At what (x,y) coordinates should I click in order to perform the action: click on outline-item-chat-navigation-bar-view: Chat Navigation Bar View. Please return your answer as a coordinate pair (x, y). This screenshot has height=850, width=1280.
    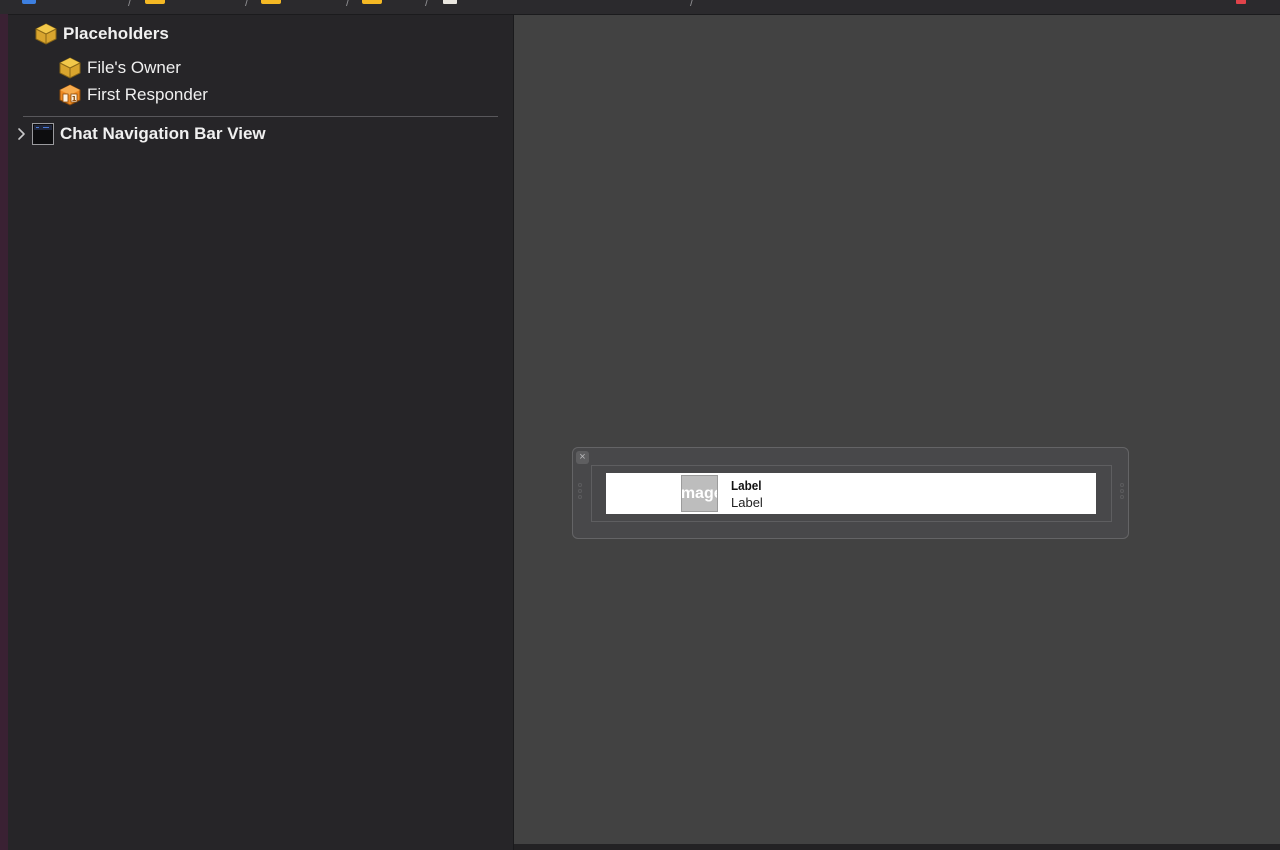
    Looking at the image, I should click on (141, 134).